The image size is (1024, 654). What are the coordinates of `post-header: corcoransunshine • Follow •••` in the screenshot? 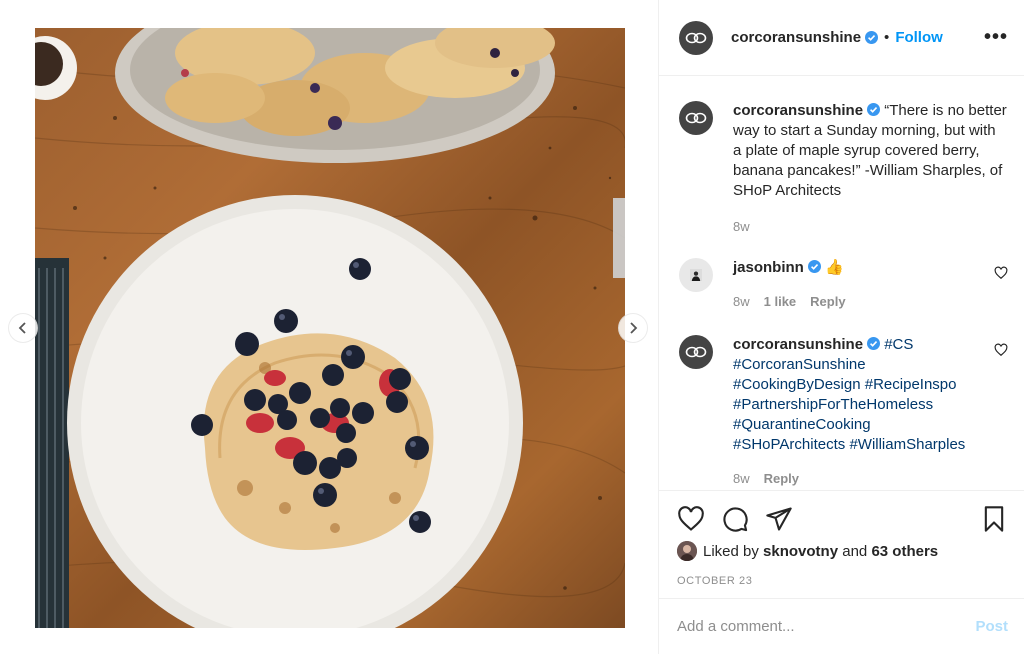 It's located at (841, 38).